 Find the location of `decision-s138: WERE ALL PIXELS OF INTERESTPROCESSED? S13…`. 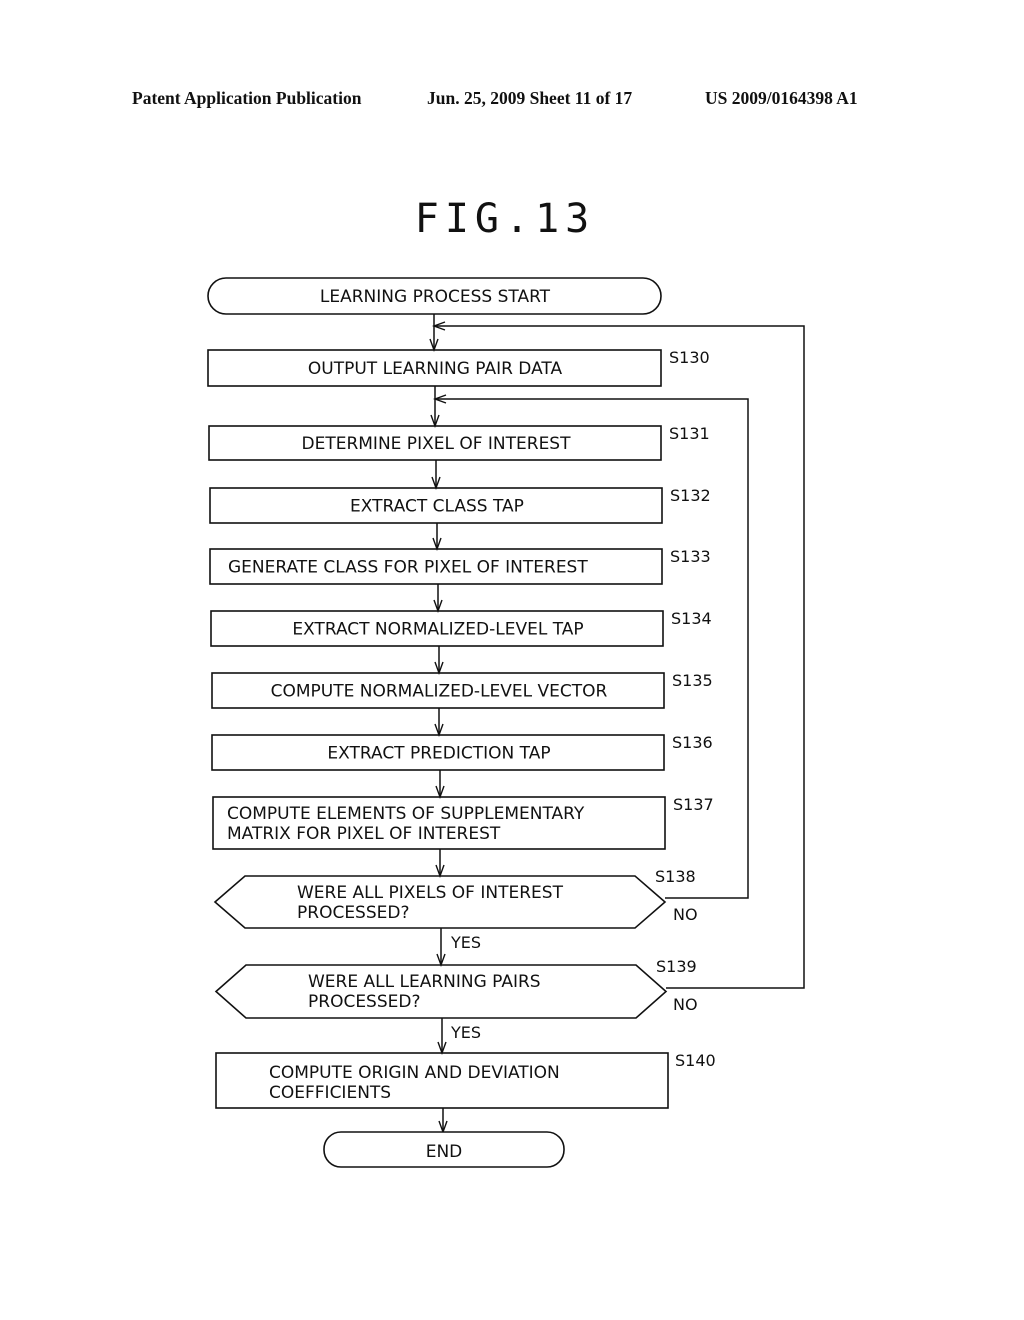

decision-s138: WERE ALL PIXELS OF INTERESTPROCESSED? S13… is located at coordinates (455, 909).